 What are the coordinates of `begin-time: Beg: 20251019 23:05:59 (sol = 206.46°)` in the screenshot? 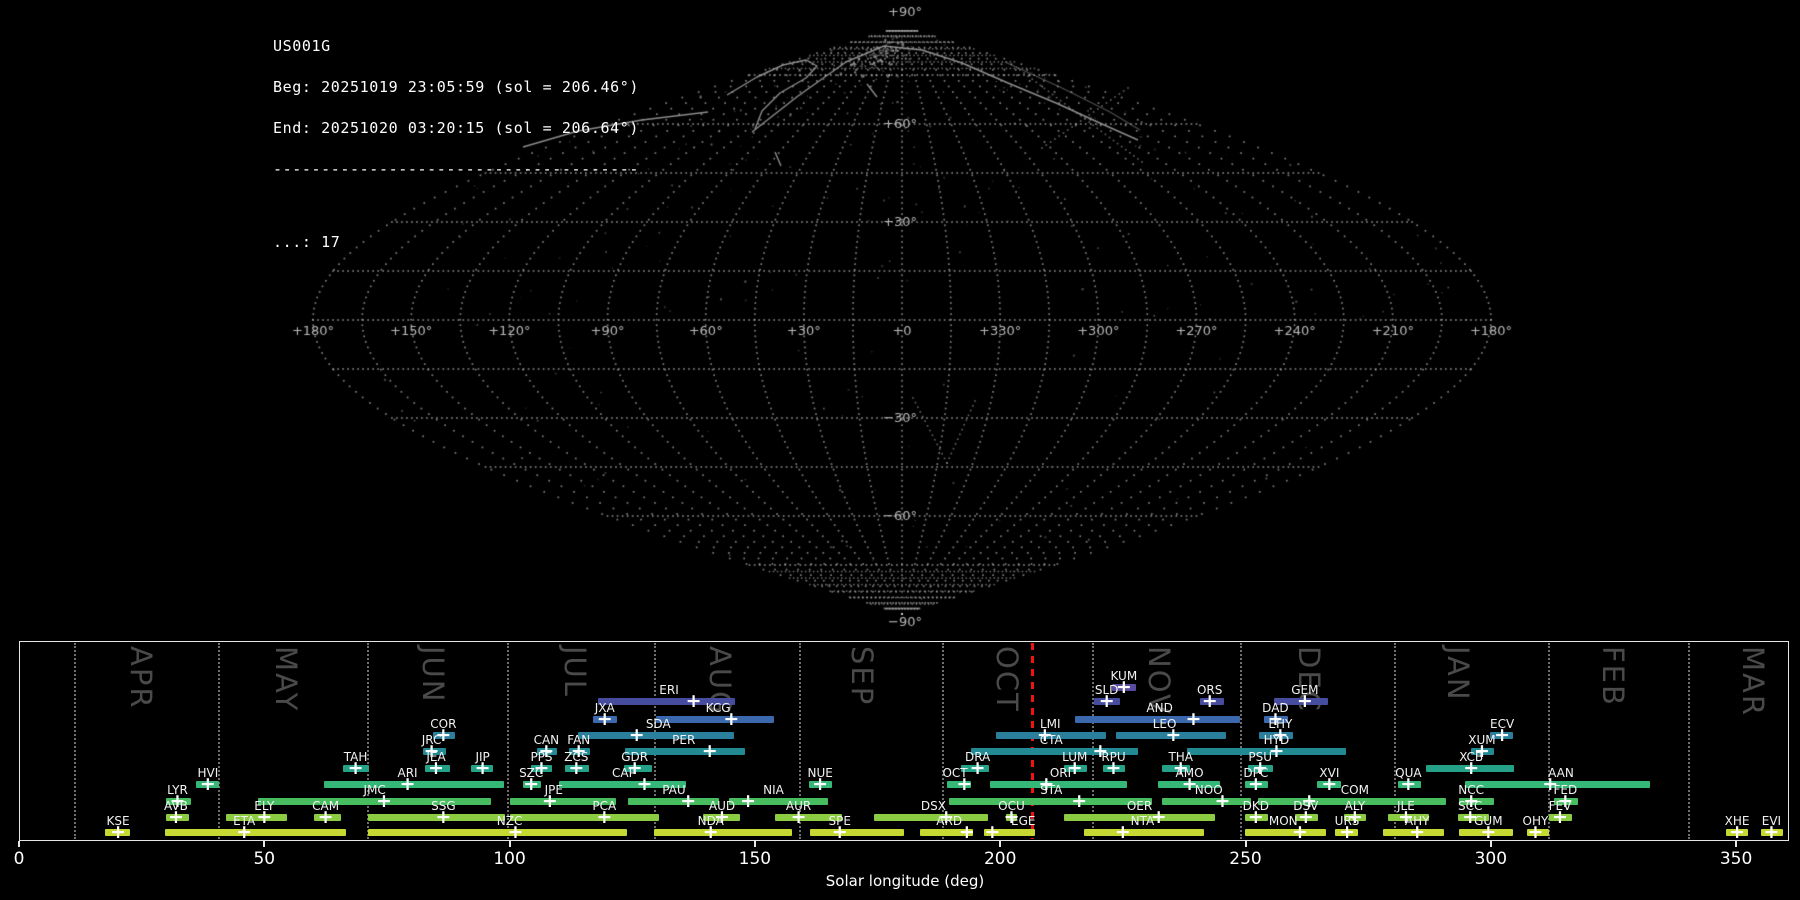 It's located at (456, 86).